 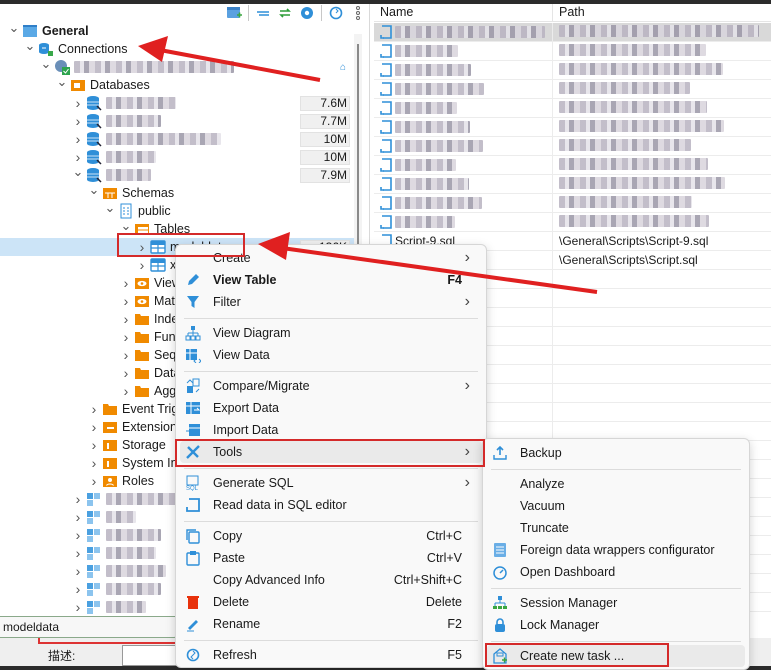 What do you see at coordinates (331, 355) in the screenshot?
I see `menu-item-view-data: View Data` at bounding box center [331, 355].